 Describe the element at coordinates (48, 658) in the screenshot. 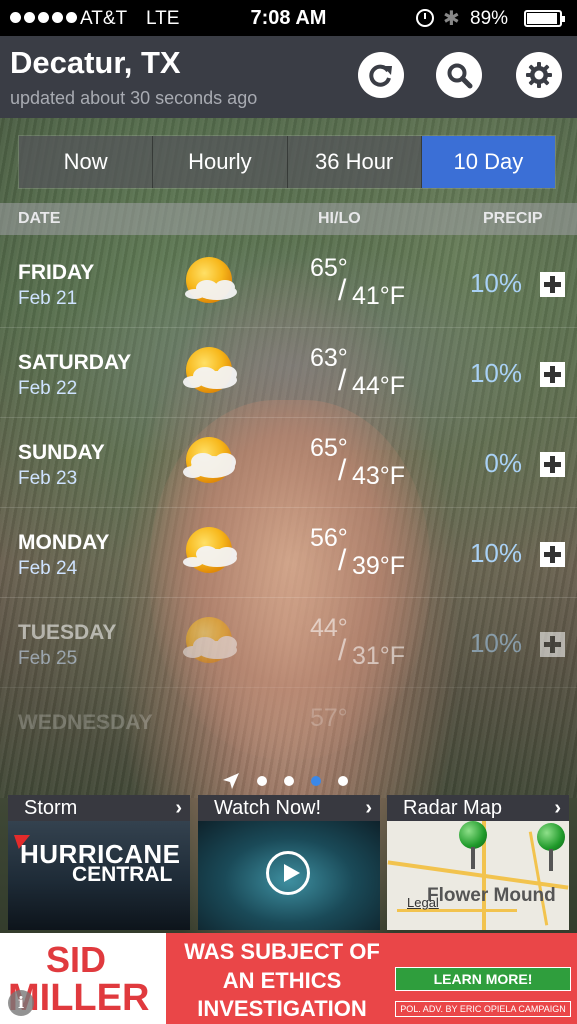

I see `forecast-date: Feb 25` at that location.